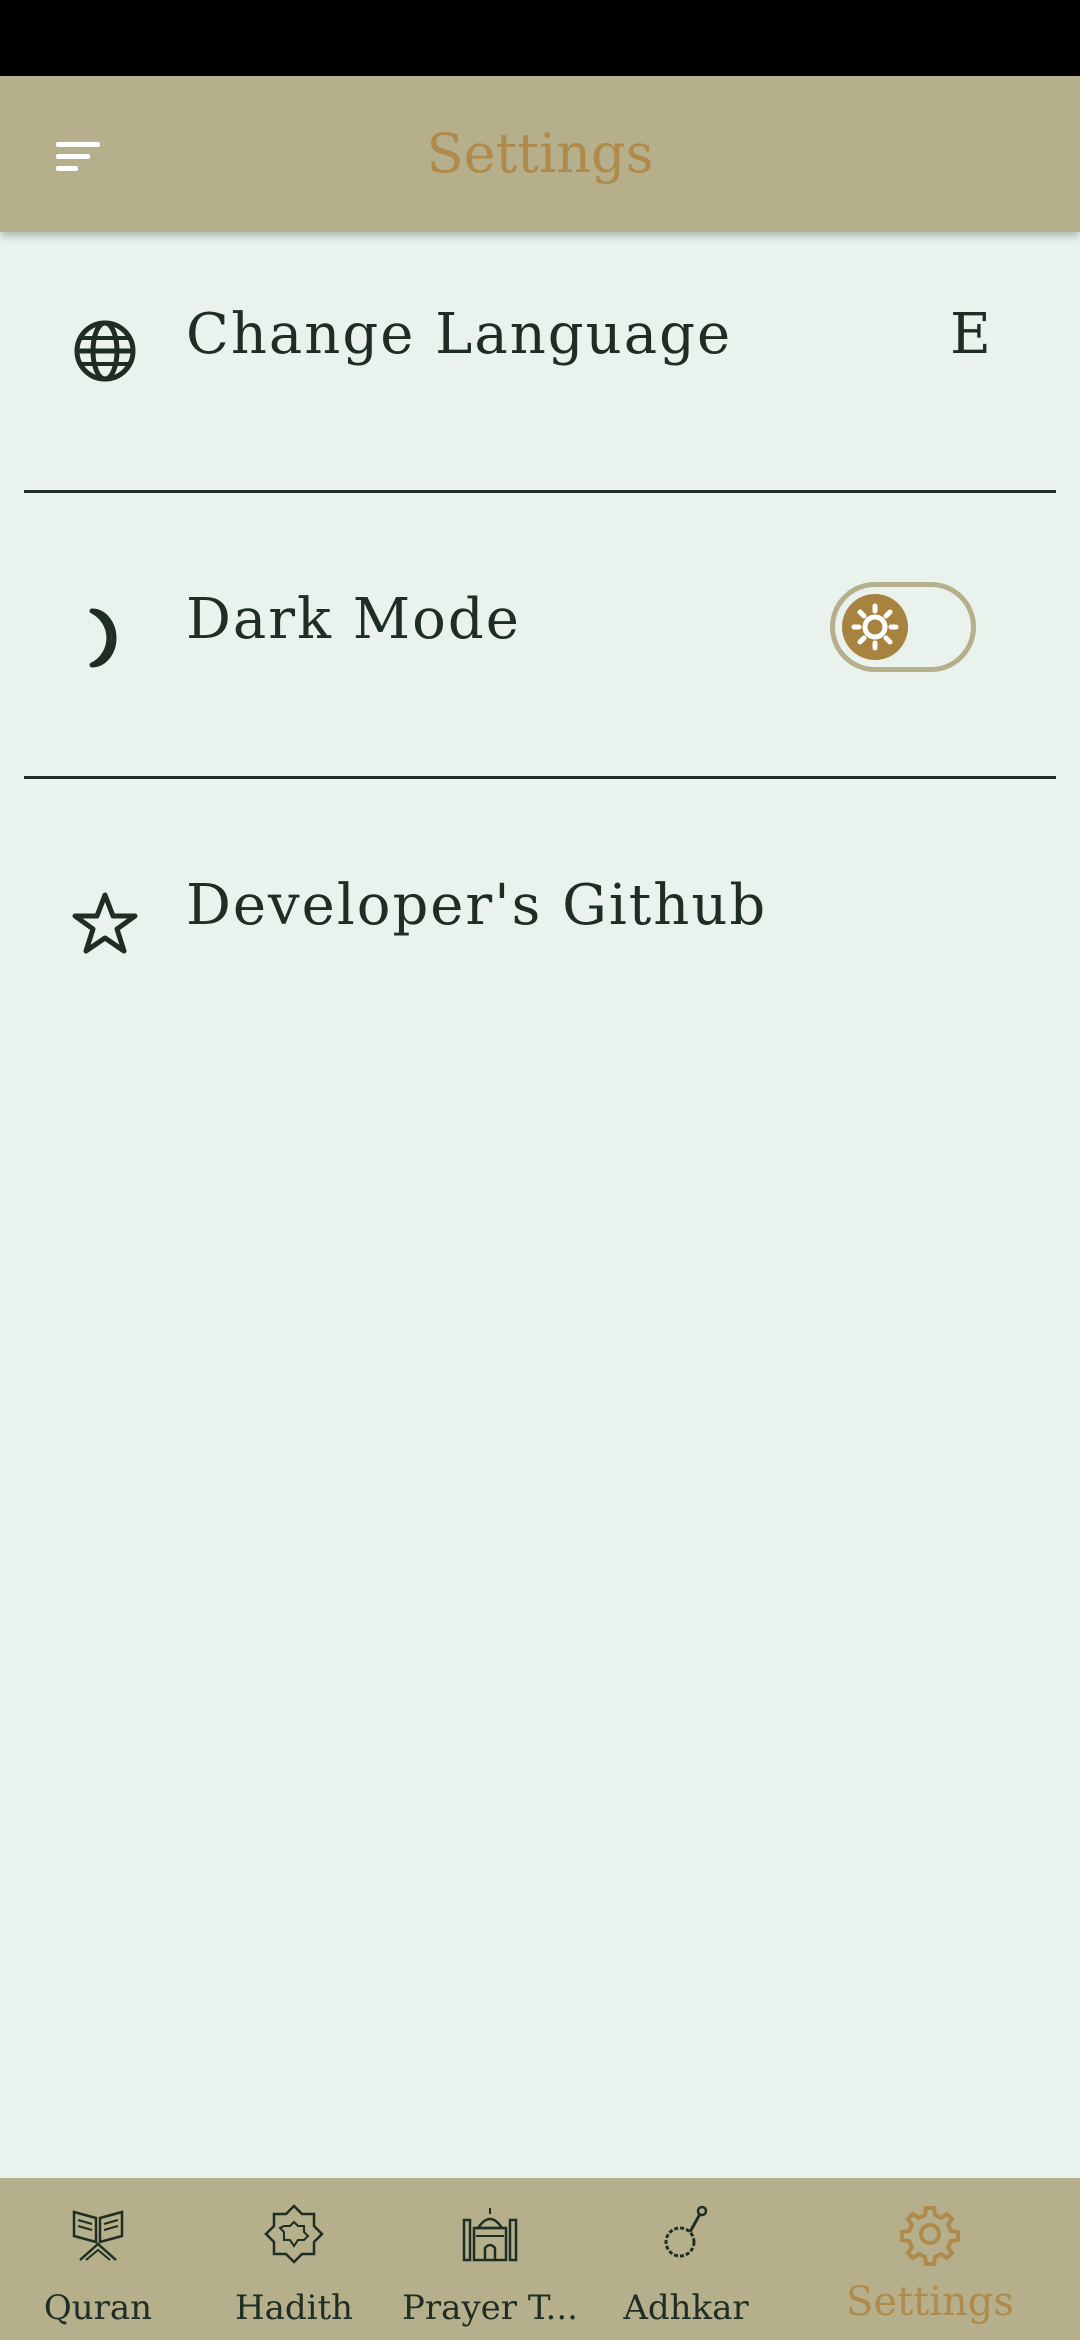 The width and height of the screenshot is (1080, 2340). Describe the element at coordinates (105, 351) in the screenshot. I see `globe-icon` at that location.